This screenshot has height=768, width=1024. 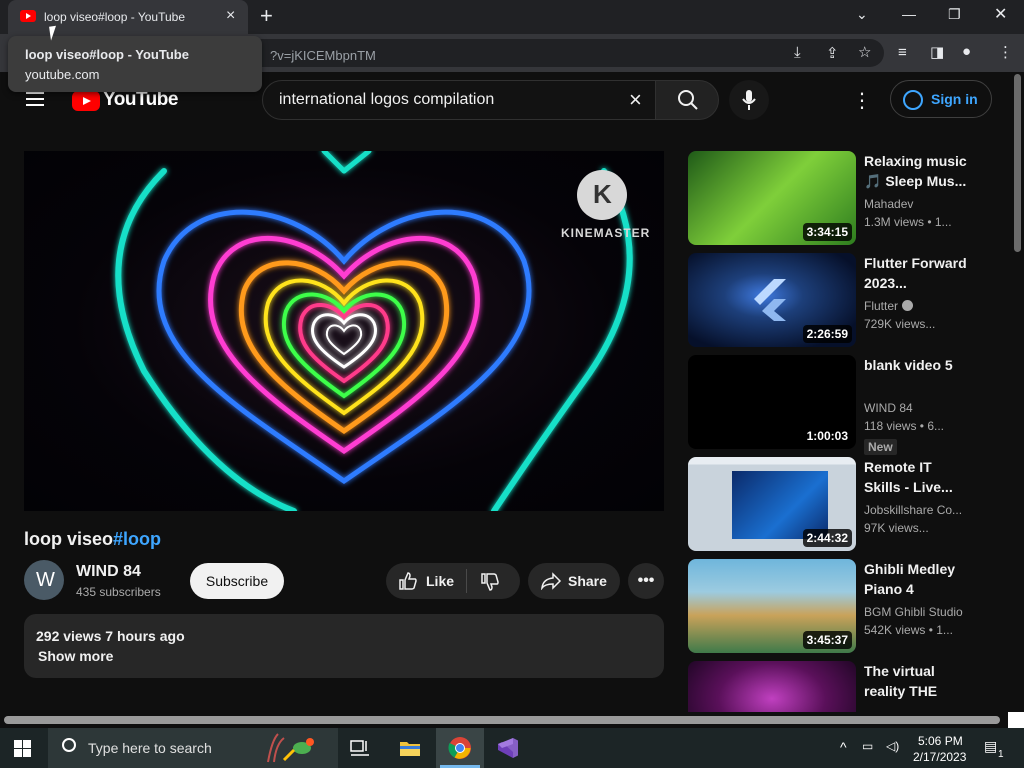 I want to click on kinemaster-watermark-logo: K, so click(x=602, y=195).